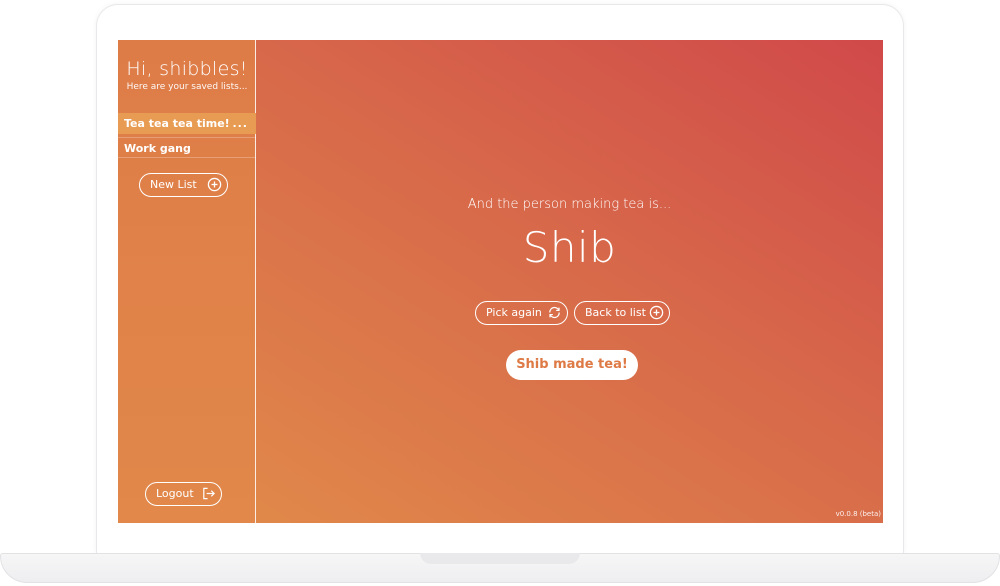 The width and height of the screenshot is (1000, 586). Describe the element at coordinates (572, 365) in the screenshot. I see `made-tea-button: Shib made tea!` at that location.